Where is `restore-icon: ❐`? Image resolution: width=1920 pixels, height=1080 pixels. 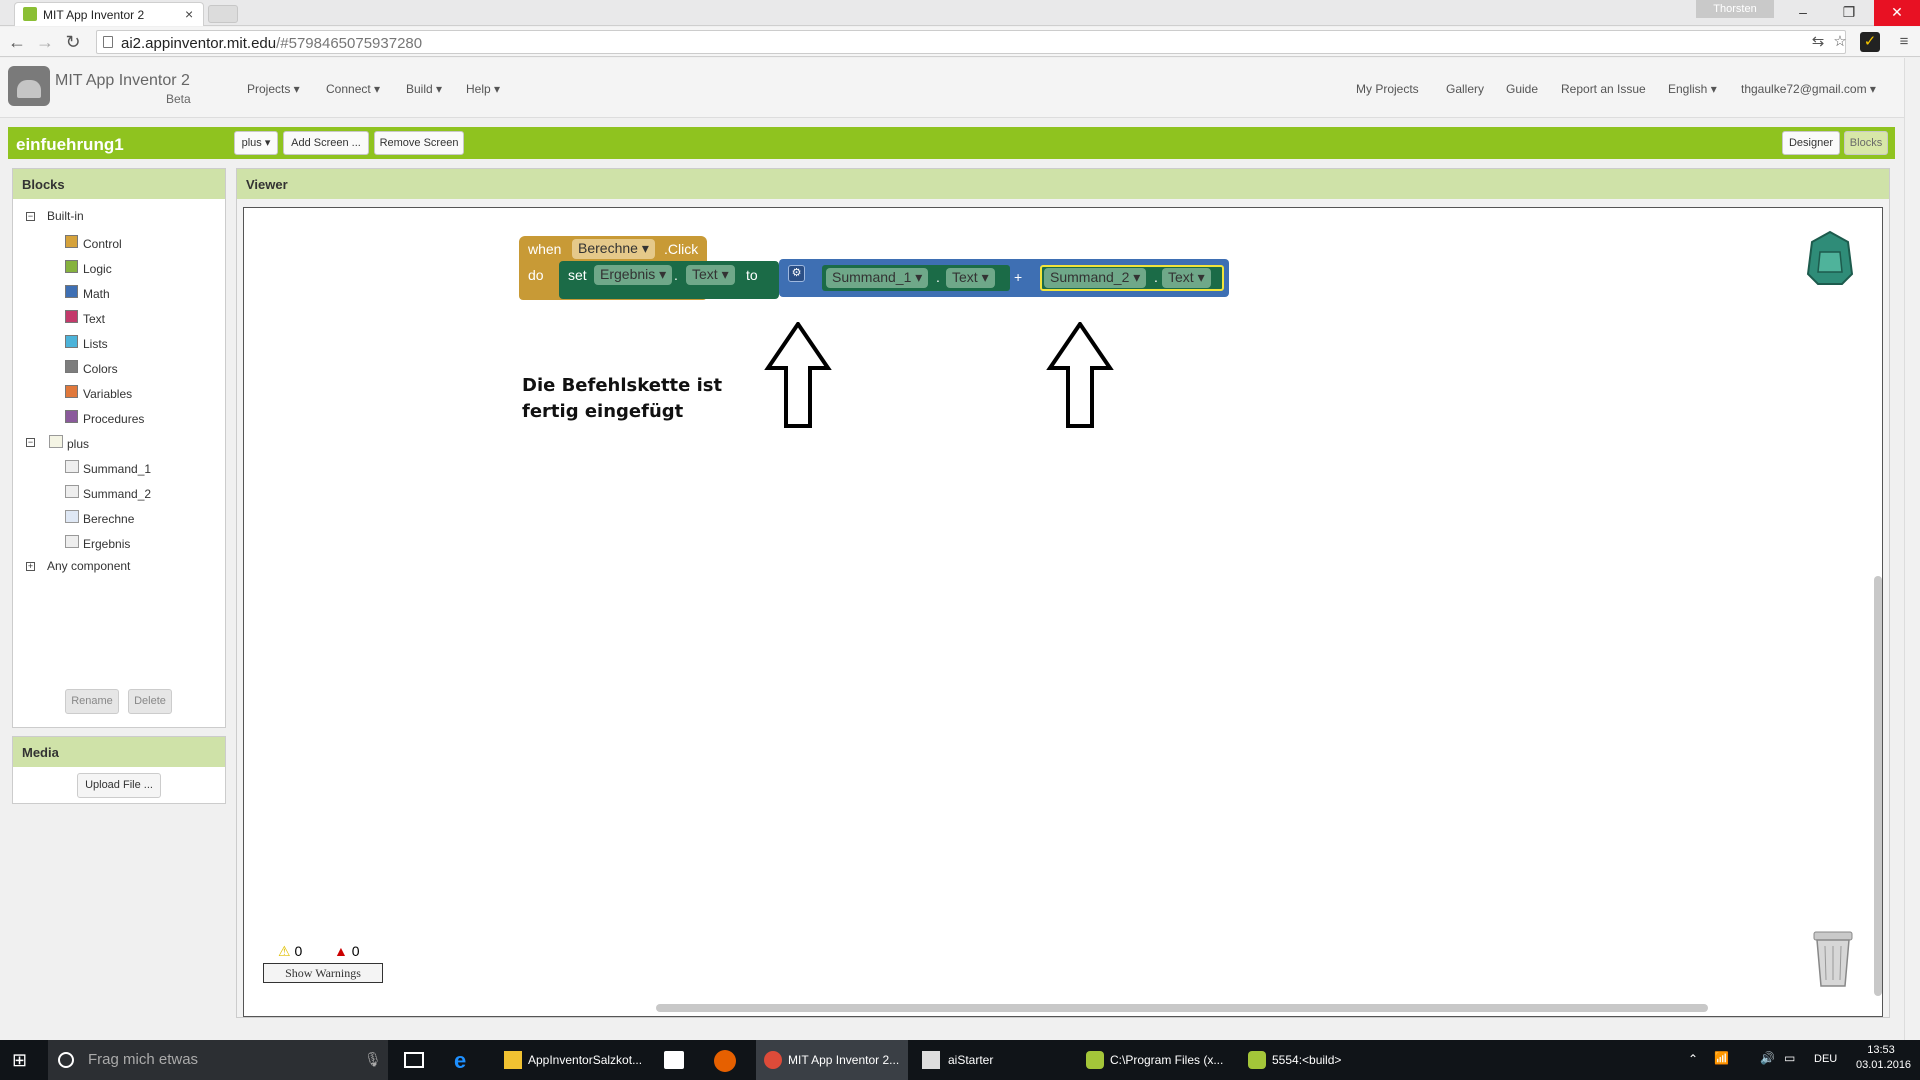
restore-icon: ❐ is located at coordinates (1849, 13).